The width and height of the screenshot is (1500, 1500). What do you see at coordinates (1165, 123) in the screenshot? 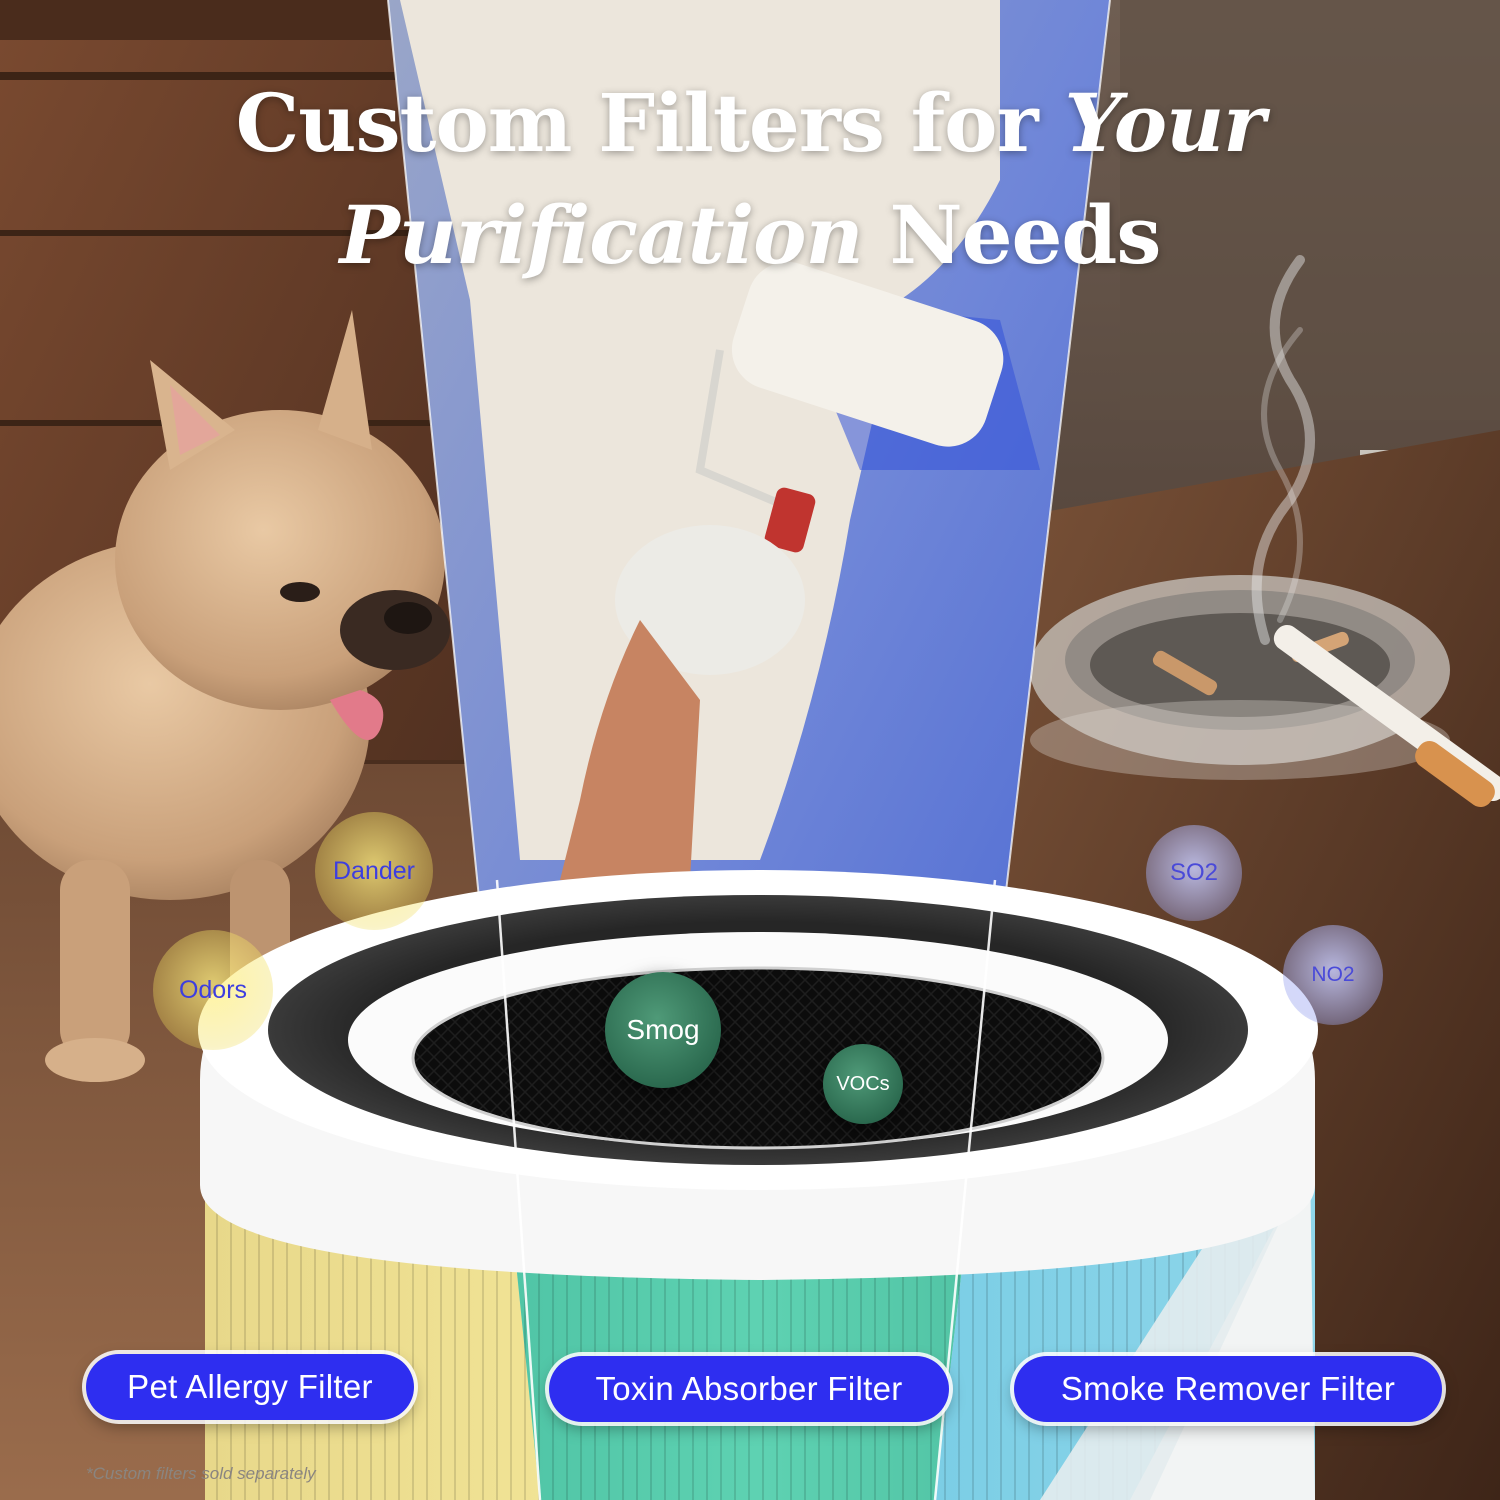
I see `headline-italic-1: Your` at bounding box center [1165, 123].